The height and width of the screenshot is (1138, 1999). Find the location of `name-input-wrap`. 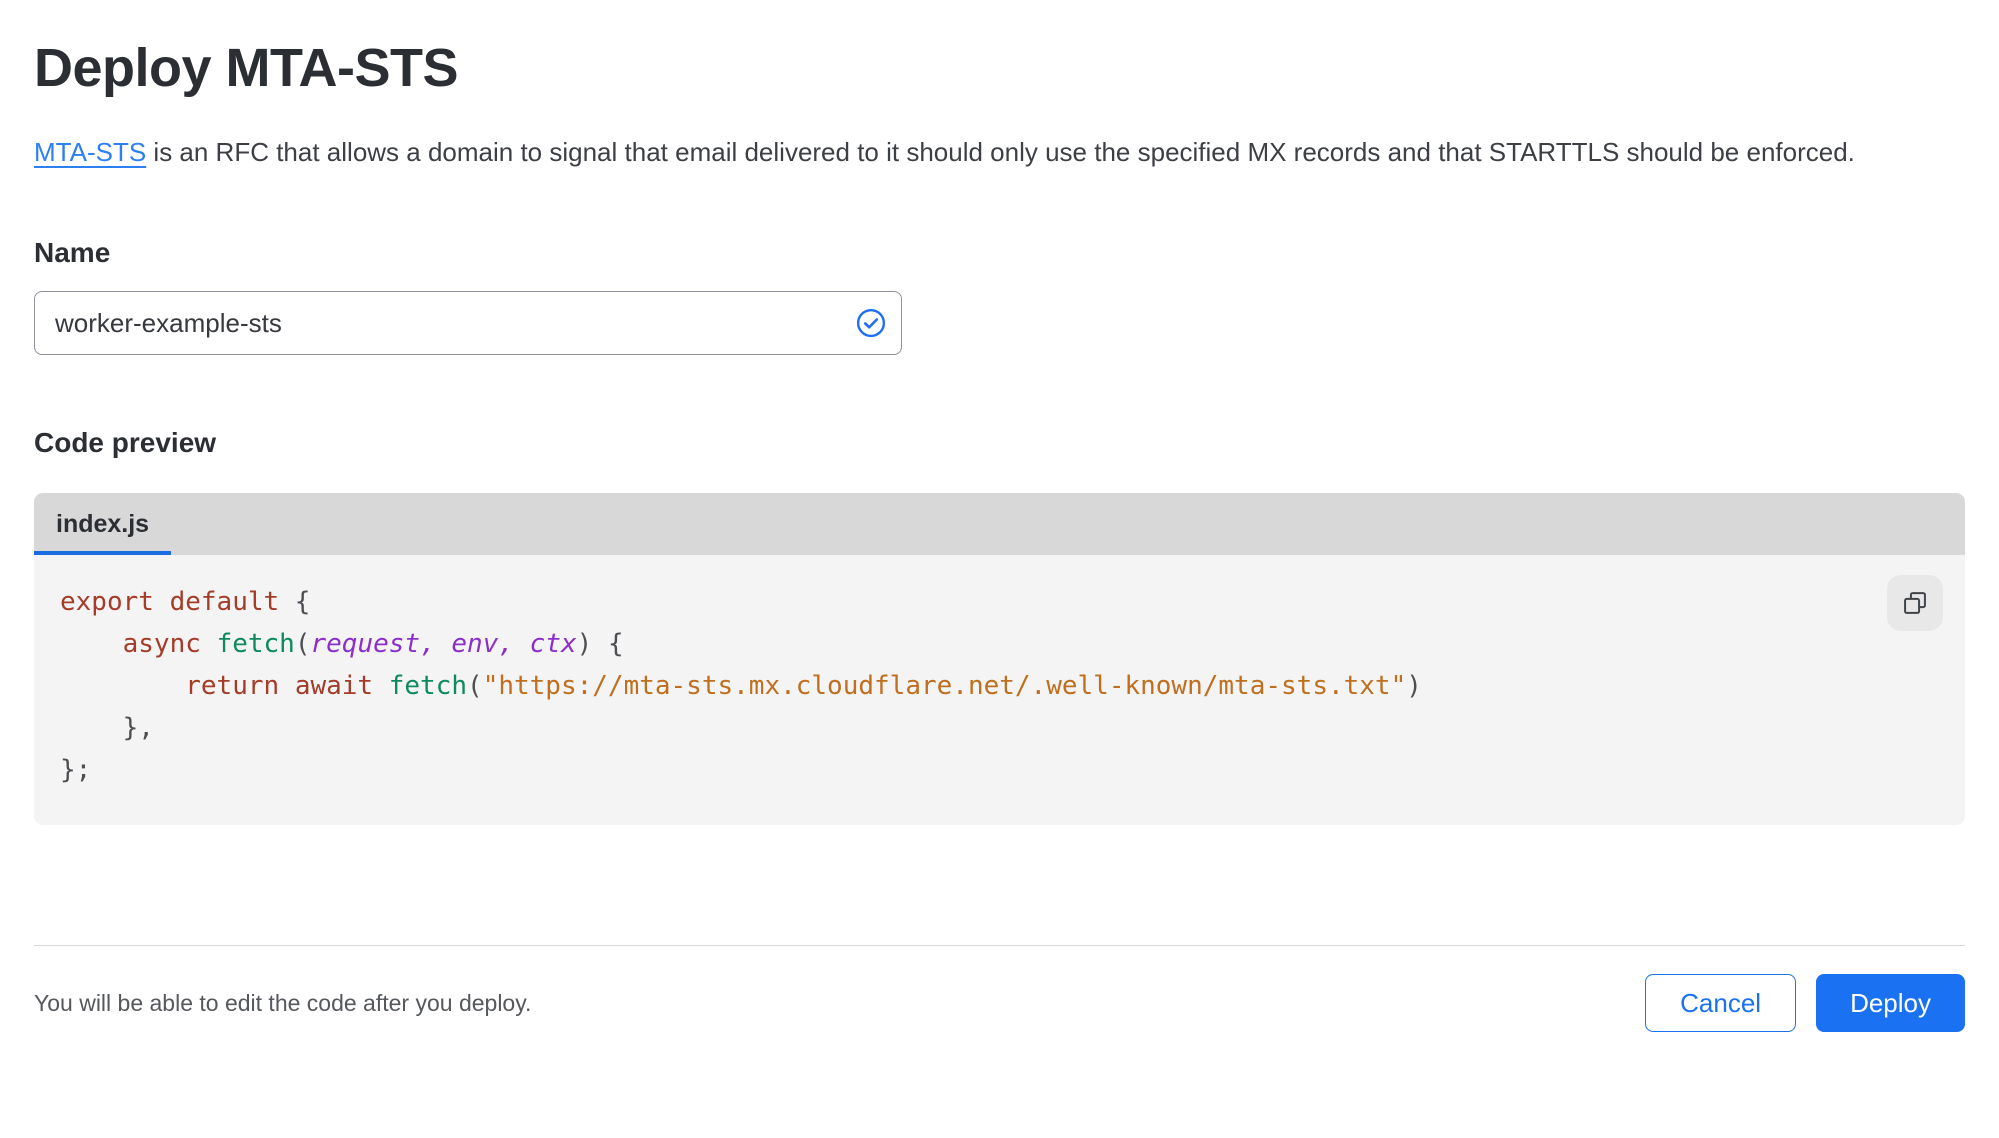

name-input-wrap is located at coordinates (468, 323).